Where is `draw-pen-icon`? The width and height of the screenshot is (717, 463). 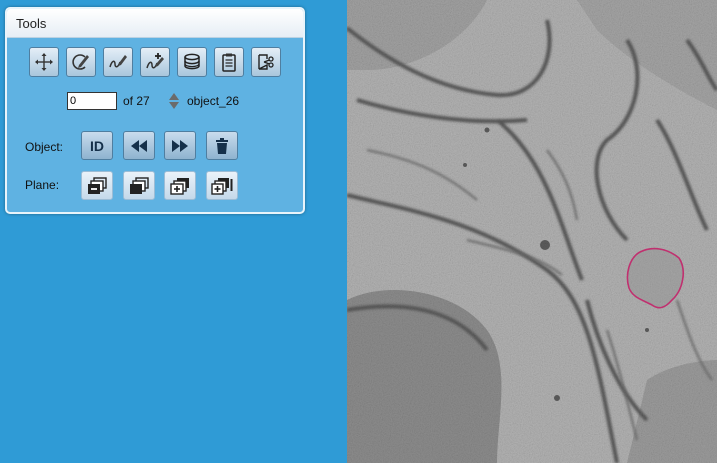
draw-pen-icon is located at coordinates (118, 61).